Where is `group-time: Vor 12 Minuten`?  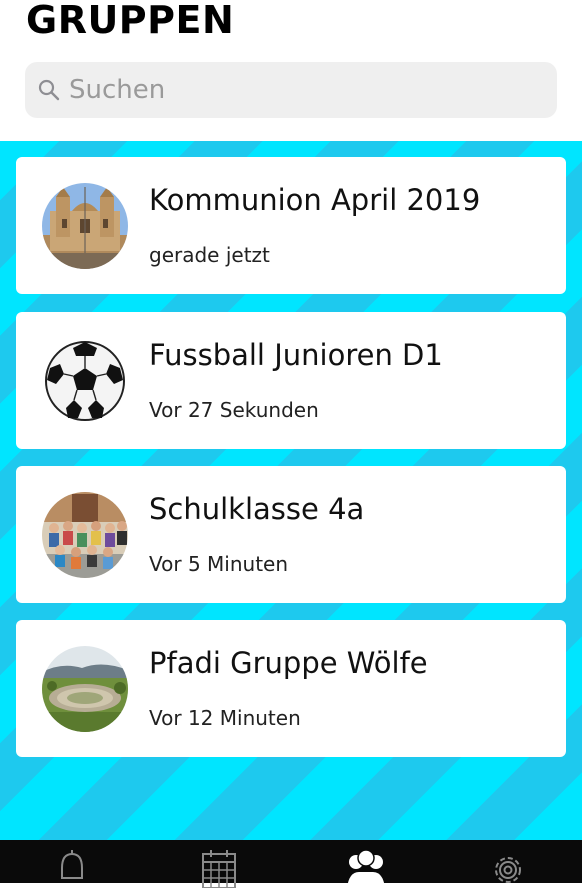 group-time: Vor 12 Minuten is located at coordinates (225, 718).